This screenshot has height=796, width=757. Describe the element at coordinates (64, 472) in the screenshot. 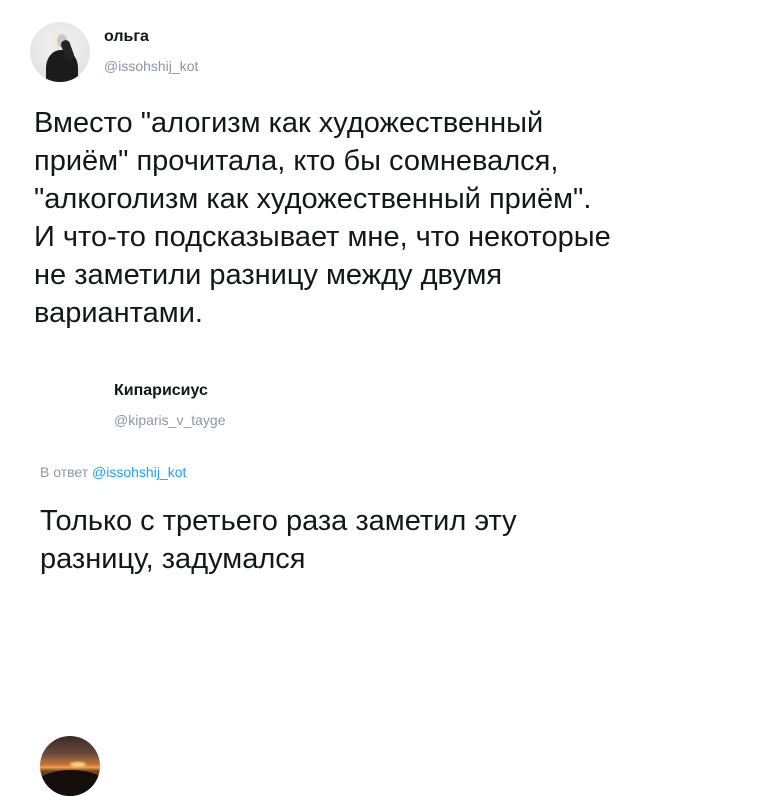

I see `reply-prefix: В ответ` at that location.